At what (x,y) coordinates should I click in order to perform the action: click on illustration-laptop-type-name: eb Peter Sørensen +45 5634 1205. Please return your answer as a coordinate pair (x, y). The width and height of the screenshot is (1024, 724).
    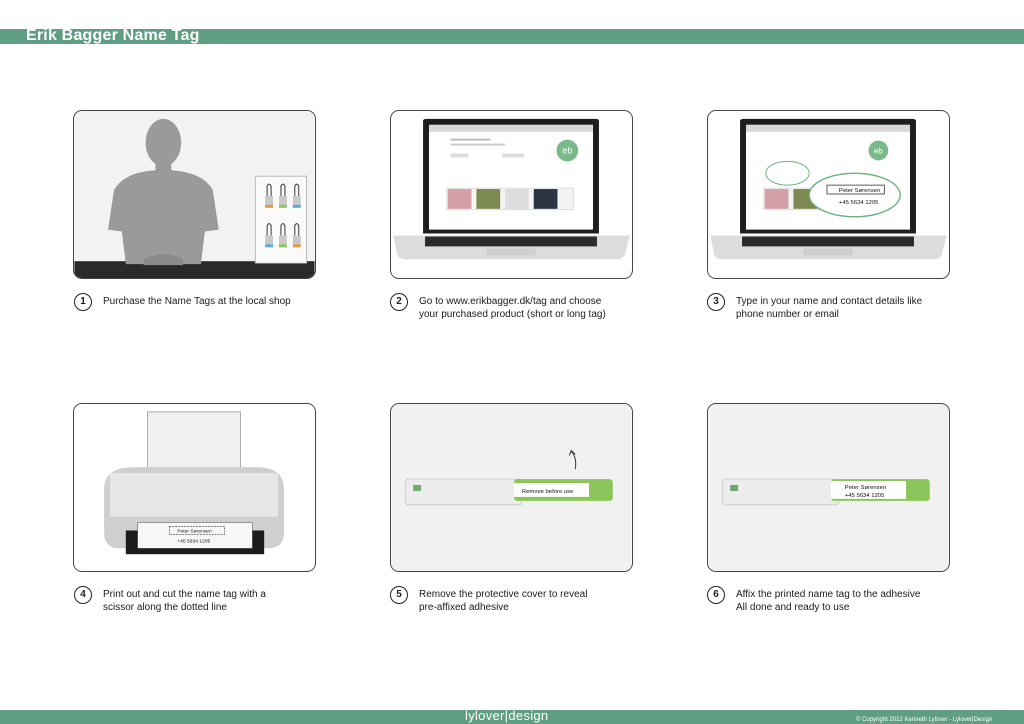
    Looking at the image, I should click on (828, 194).